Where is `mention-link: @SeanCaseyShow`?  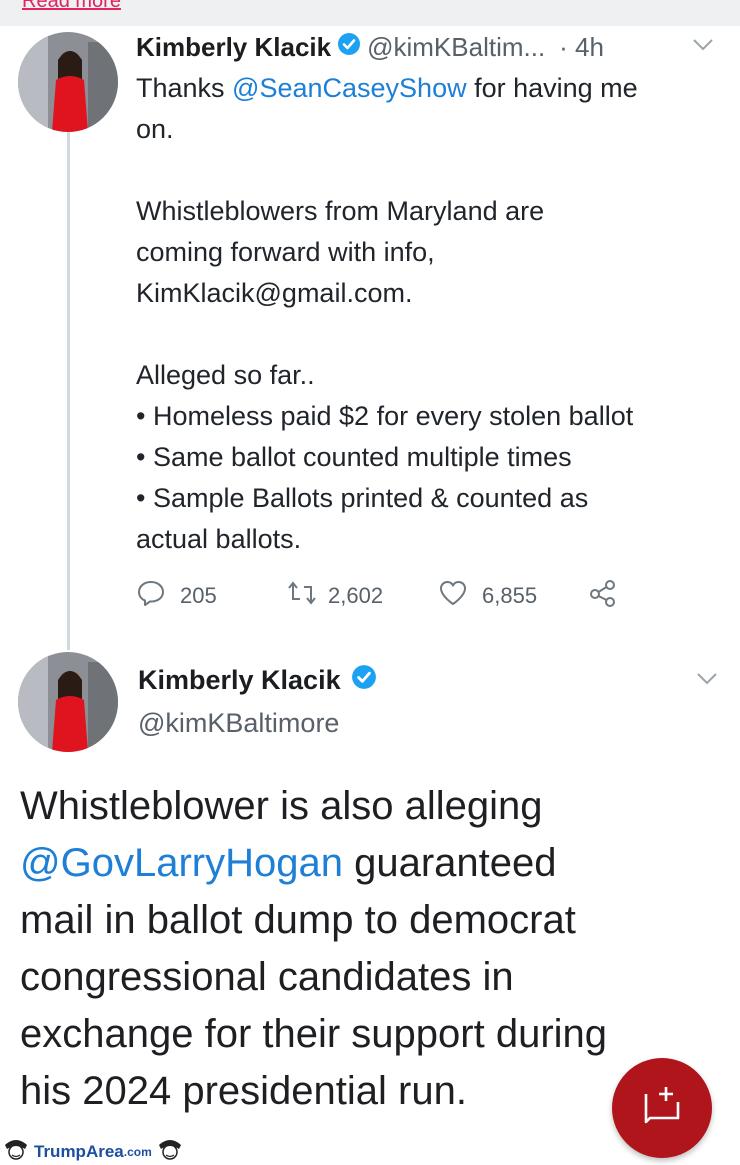 mention-link: @SeanCaseyShow is located at coordinates (349, 88).